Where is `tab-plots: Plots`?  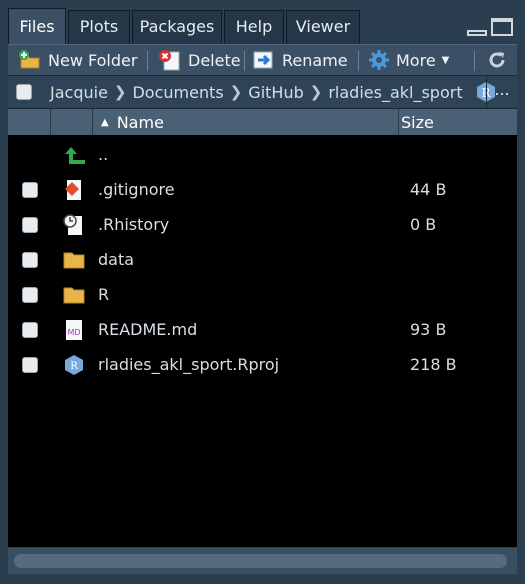
tab-plots: Plots is located at coordinates (99, 27).